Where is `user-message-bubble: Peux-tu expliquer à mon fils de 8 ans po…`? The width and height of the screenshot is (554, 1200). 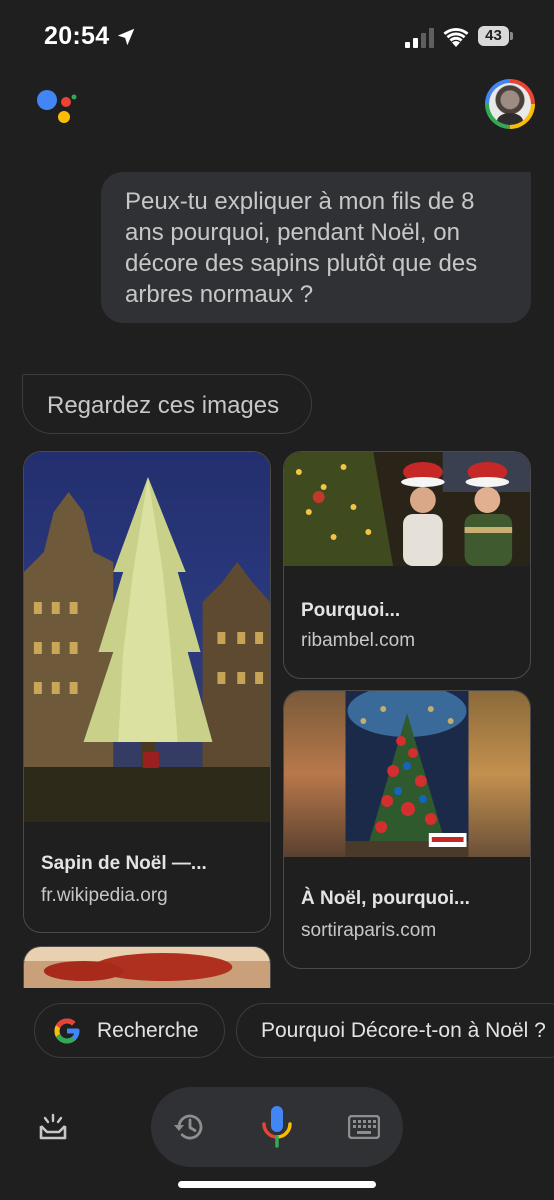 user-message-bubble: Peux-tu expliquer à mon fils de 8 ans po… is located at coordinates (316, 247).